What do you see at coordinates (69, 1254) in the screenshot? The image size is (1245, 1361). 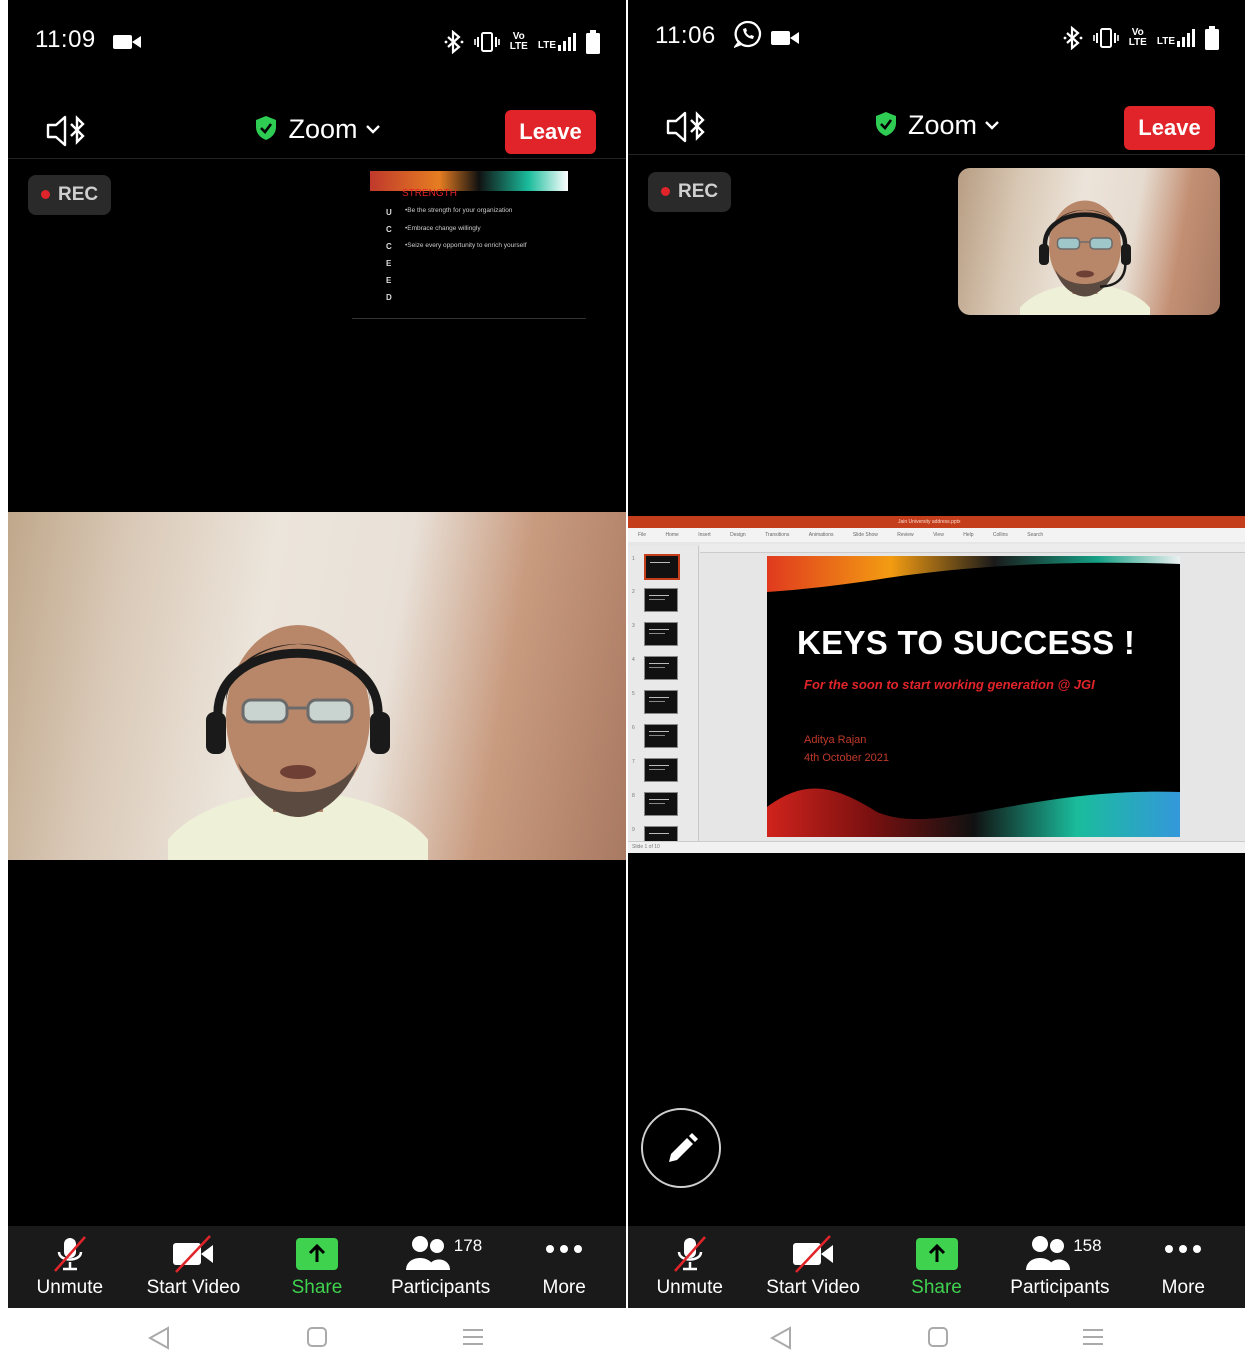 I see `microphone-muted-icon` at bounding box center [69, 1254].